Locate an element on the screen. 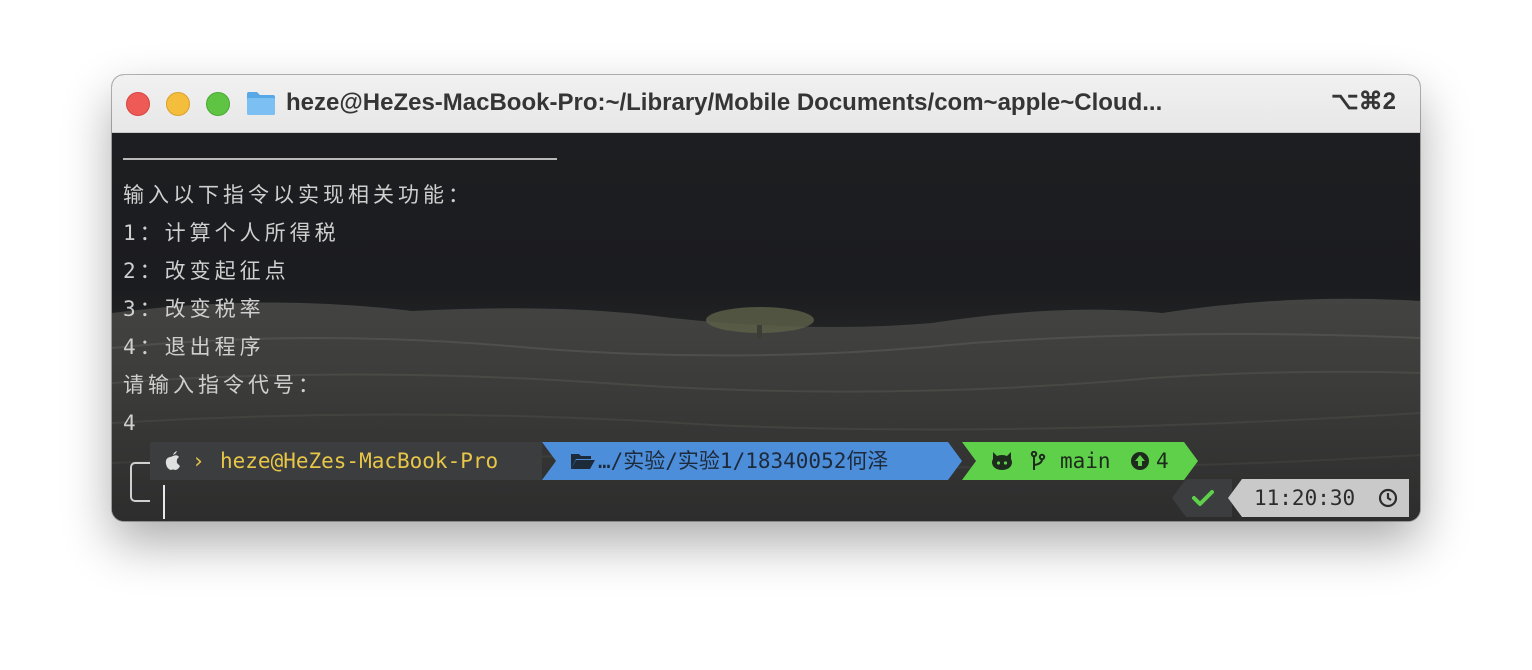 The width and height of the screenshot is (1532, 670). text-cursor is located at coordinates (164, 502).